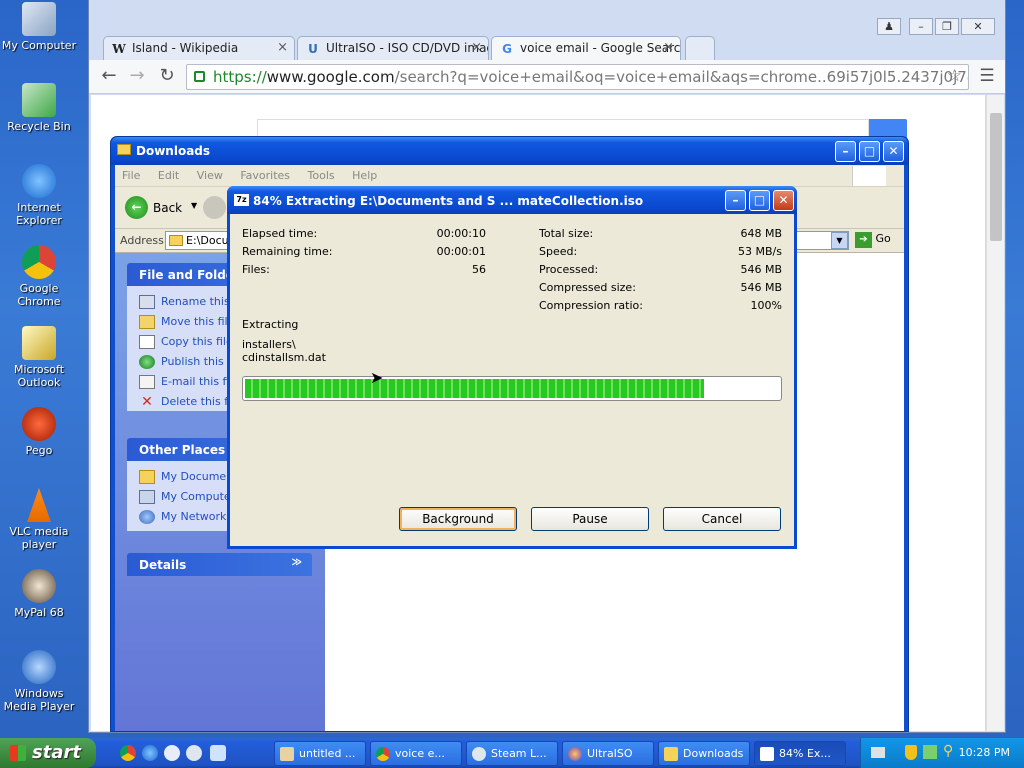  Describe the element at coordinates (167, 77) in the screenshot. I see `reload-icon: ↻` at that location.